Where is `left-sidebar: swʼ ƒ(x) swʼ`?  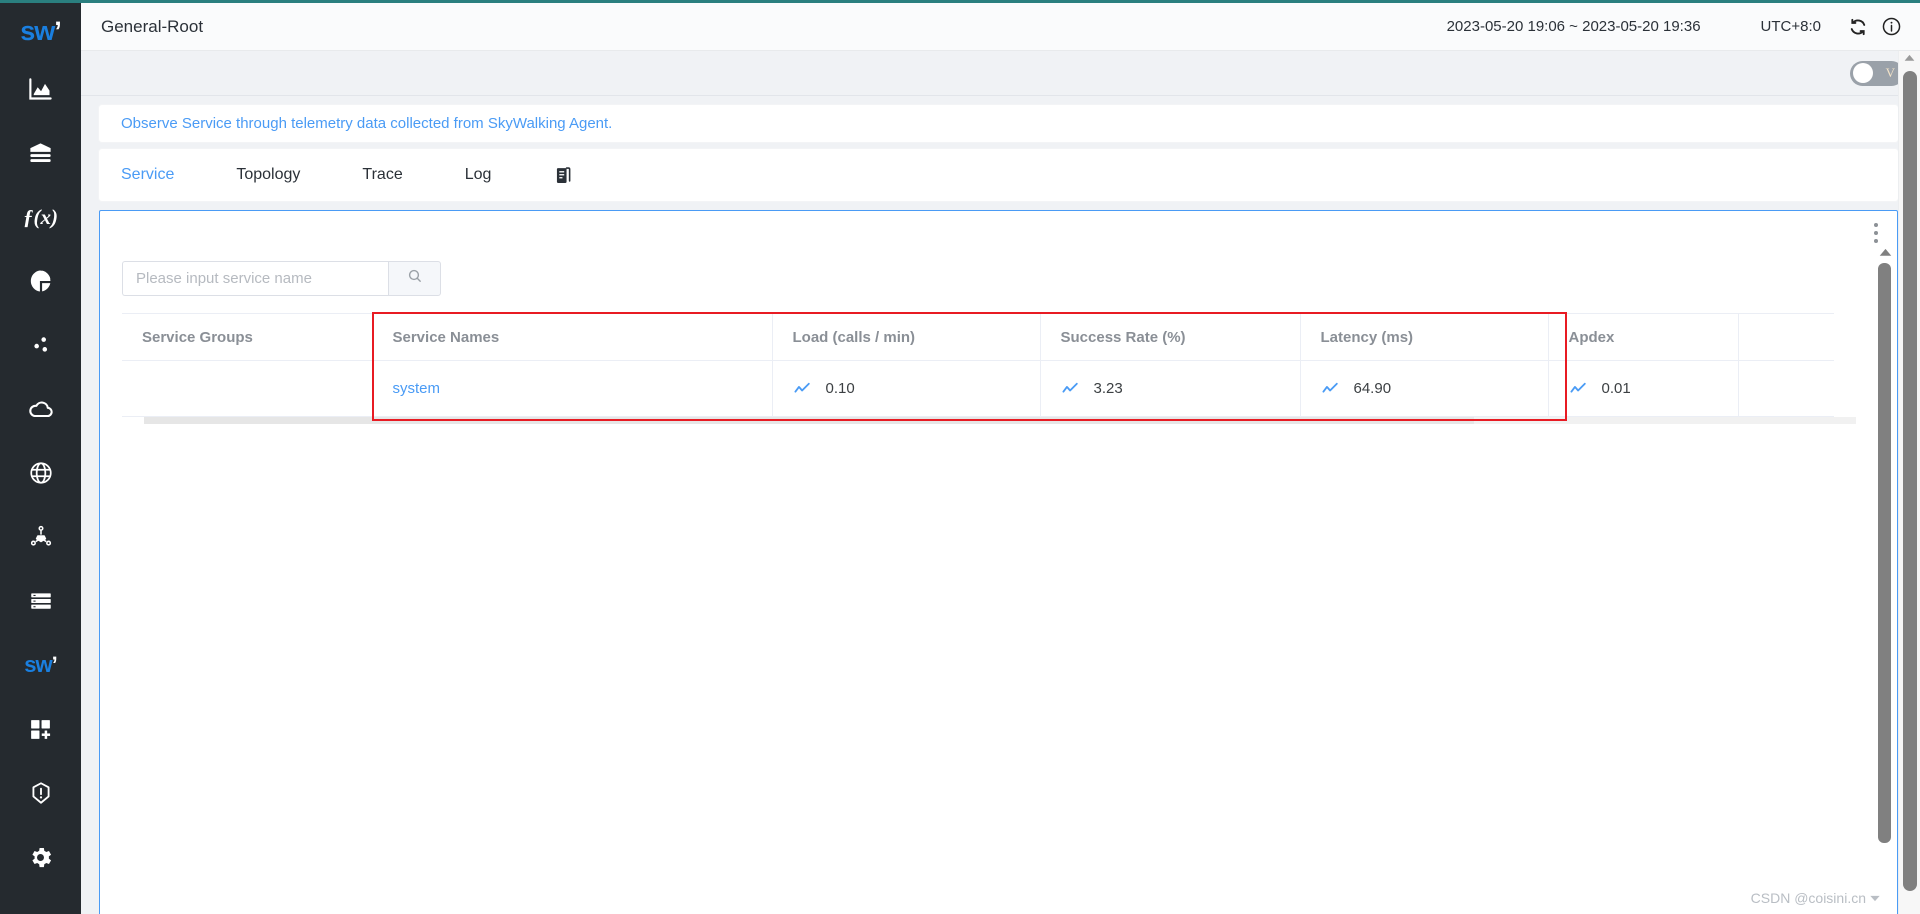
left-sidebar: swʼ ƒ(x) swʼ is located at coordinates (40, 457).